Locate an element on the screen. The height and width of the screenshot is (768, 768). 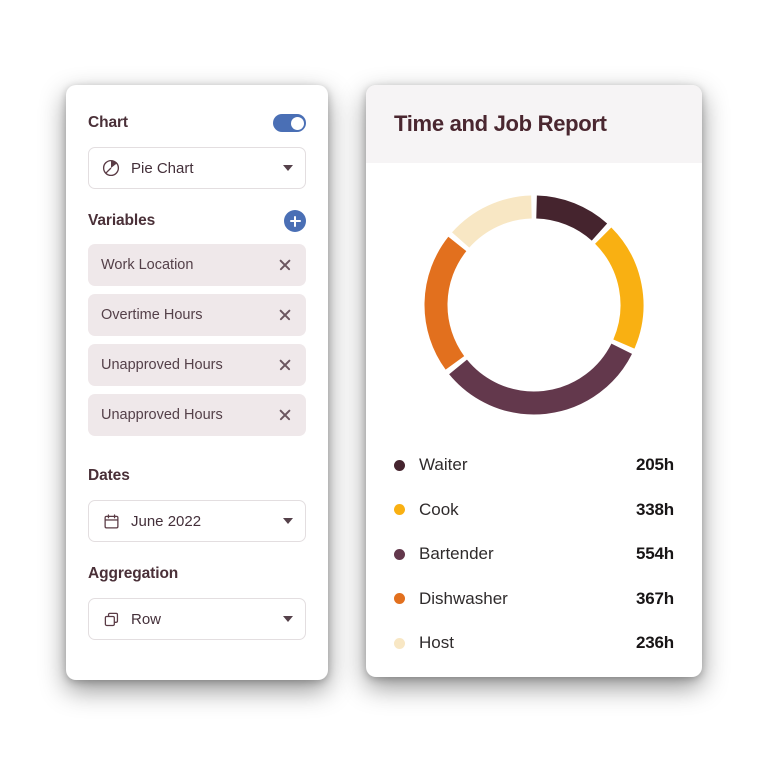
dates-section-header: Dates is located at coordinates (197, 476).